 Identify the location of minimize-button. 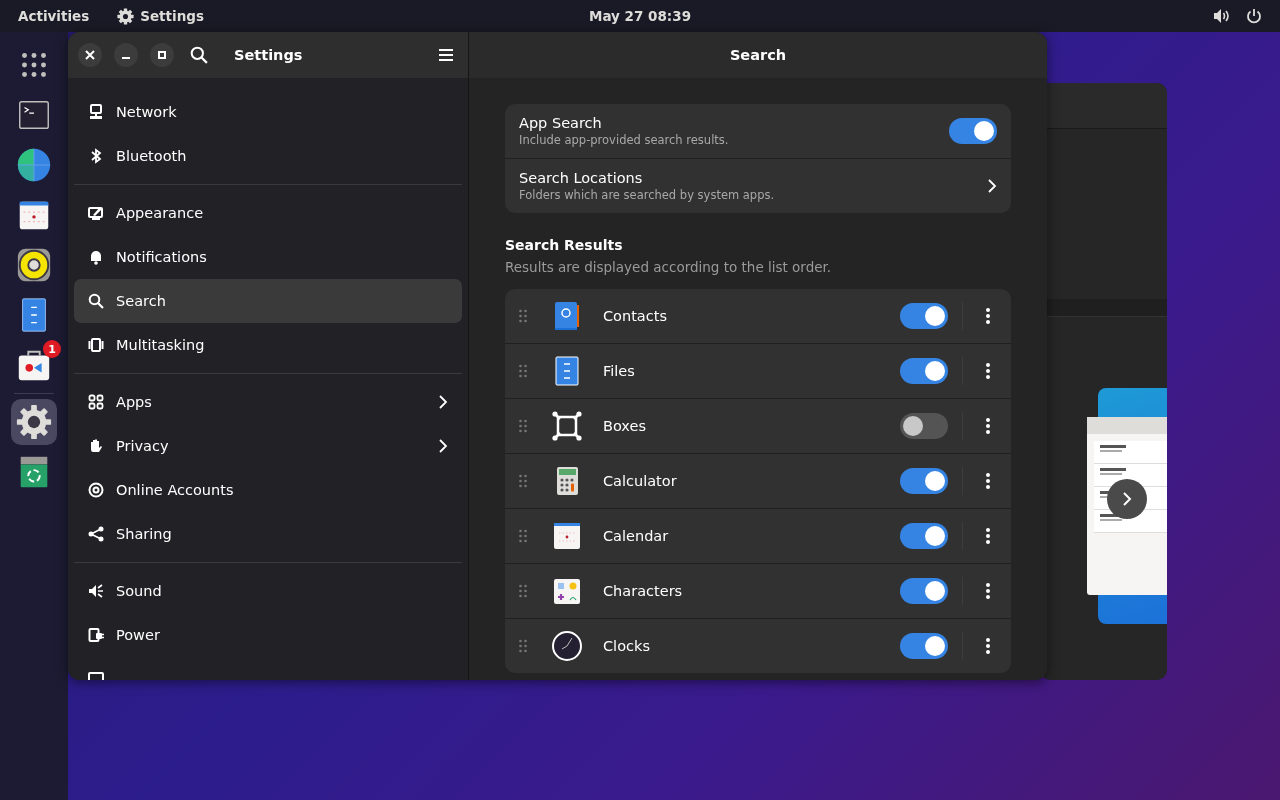
(126, 55).